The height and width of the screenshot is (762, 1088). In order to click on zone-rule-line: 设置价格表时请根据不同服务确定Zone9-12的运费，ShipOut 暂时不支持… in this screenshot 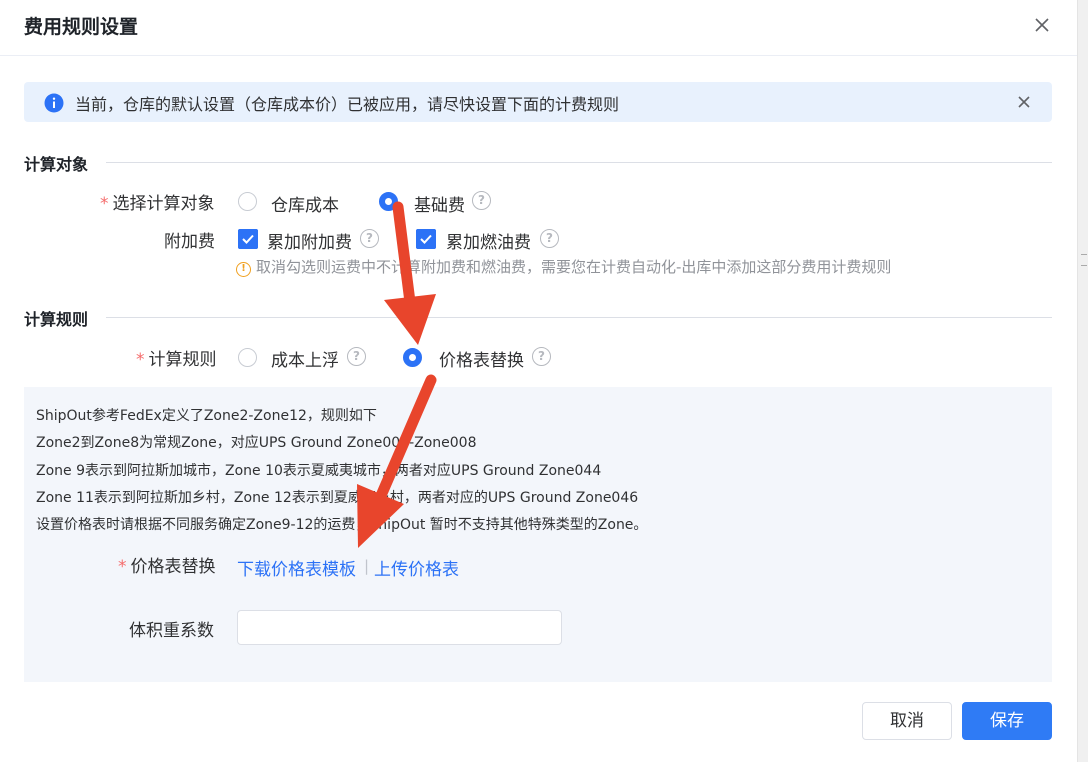, I will do `click(342, 525)`.